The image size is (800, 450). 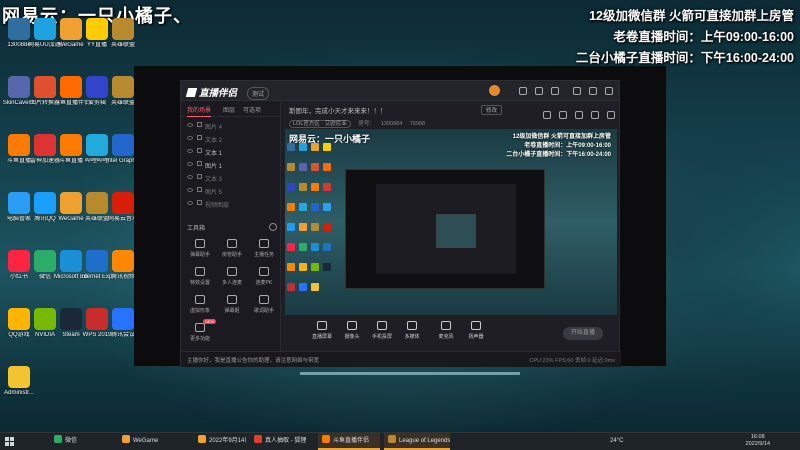 I want to click on desktop-icon: 英雄联盟, so click(x=123, y=39).